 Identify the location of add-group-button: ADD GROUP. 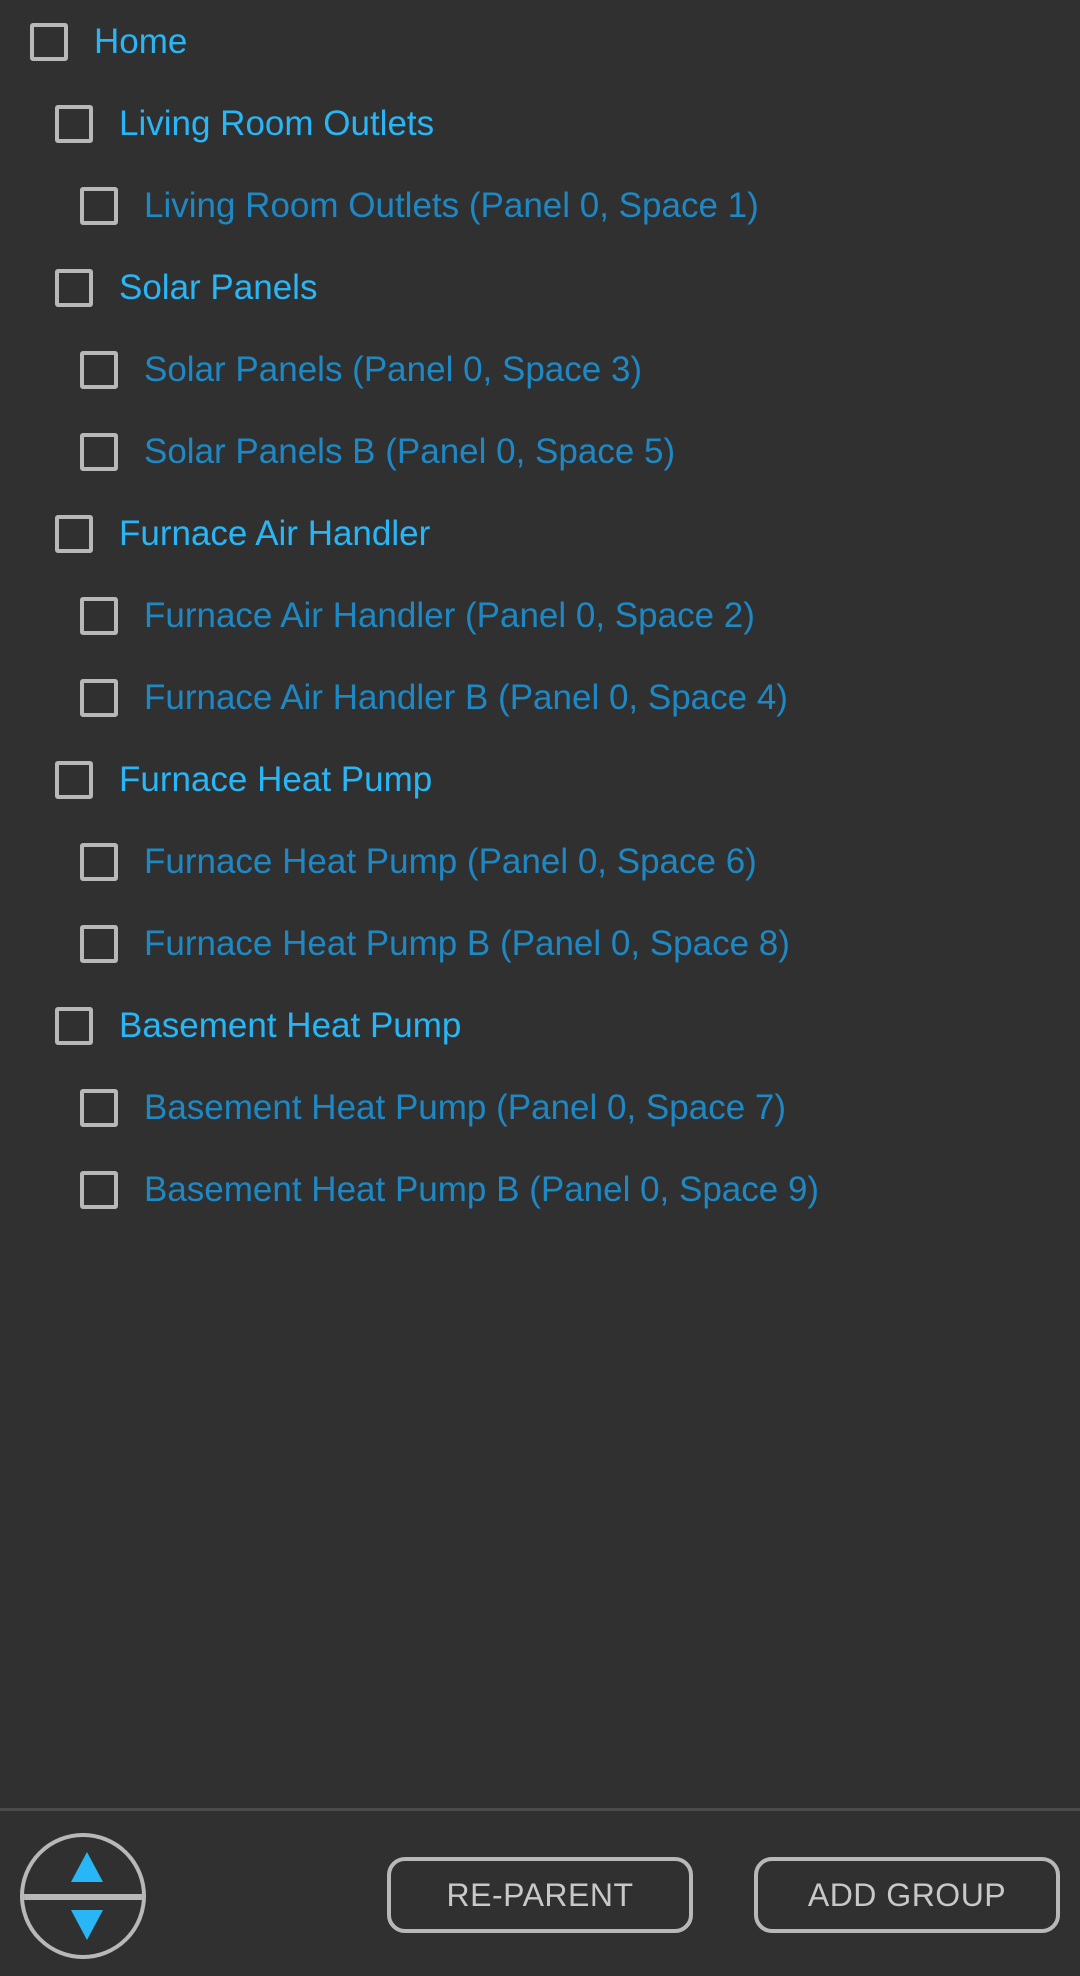
(907, 1895).